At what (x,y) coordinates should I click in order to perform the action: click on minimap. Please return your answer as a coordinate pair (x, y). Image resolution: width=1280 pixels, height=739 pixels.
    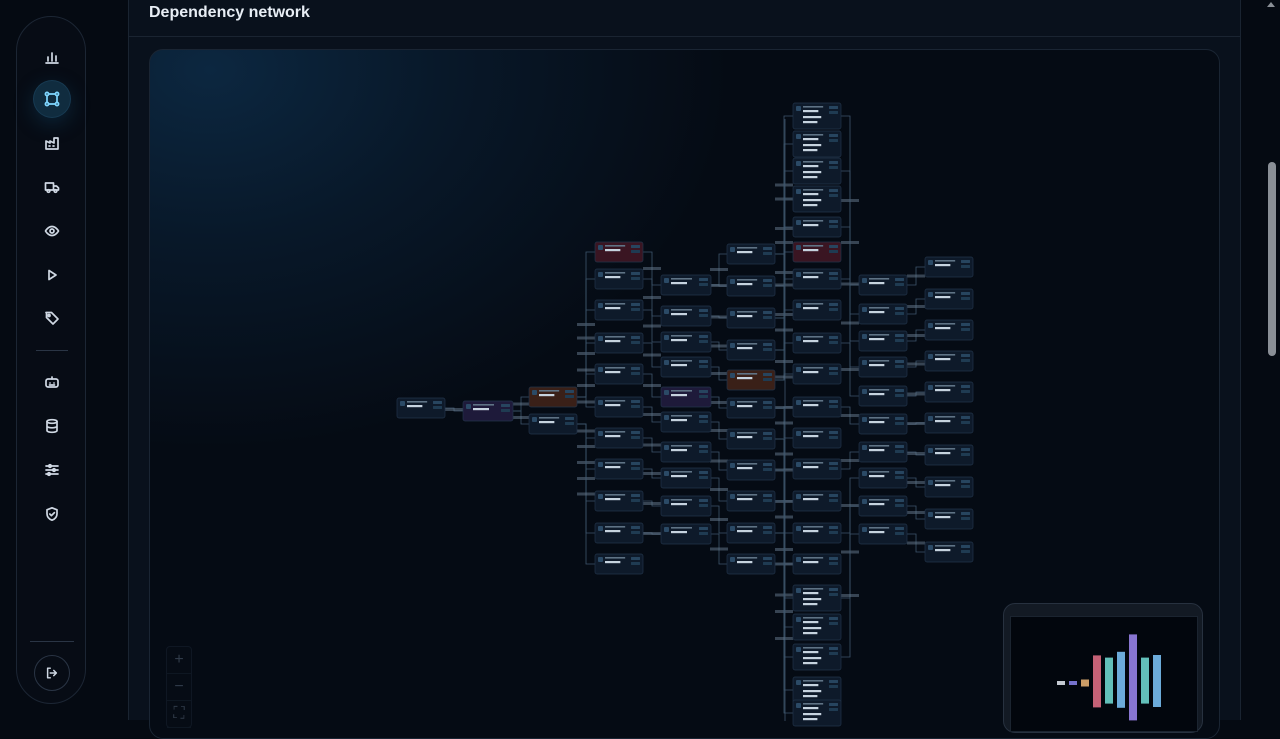
    Looking at the image, I should click on (1103, 668).